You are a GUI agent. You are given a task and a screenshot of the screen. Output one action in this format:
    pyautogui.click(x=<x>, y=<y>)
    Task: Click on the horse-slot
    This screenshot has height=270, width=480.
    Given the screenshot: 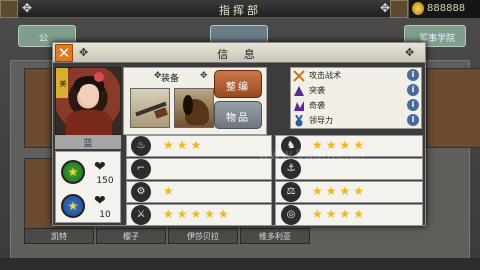 What is the action you would take?
    pyautogui.click(x=194, y=108)
    